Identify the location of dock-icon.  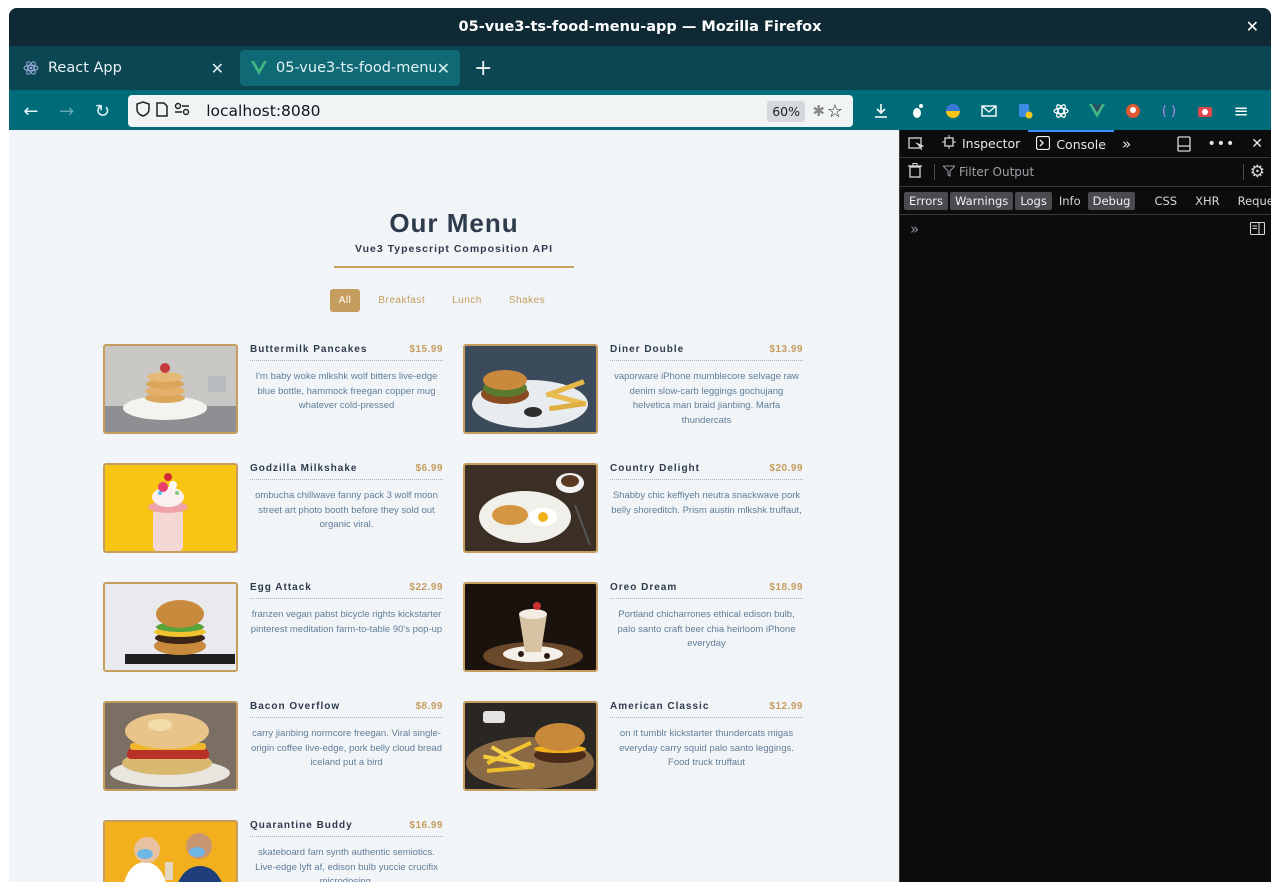
(1184, 144).